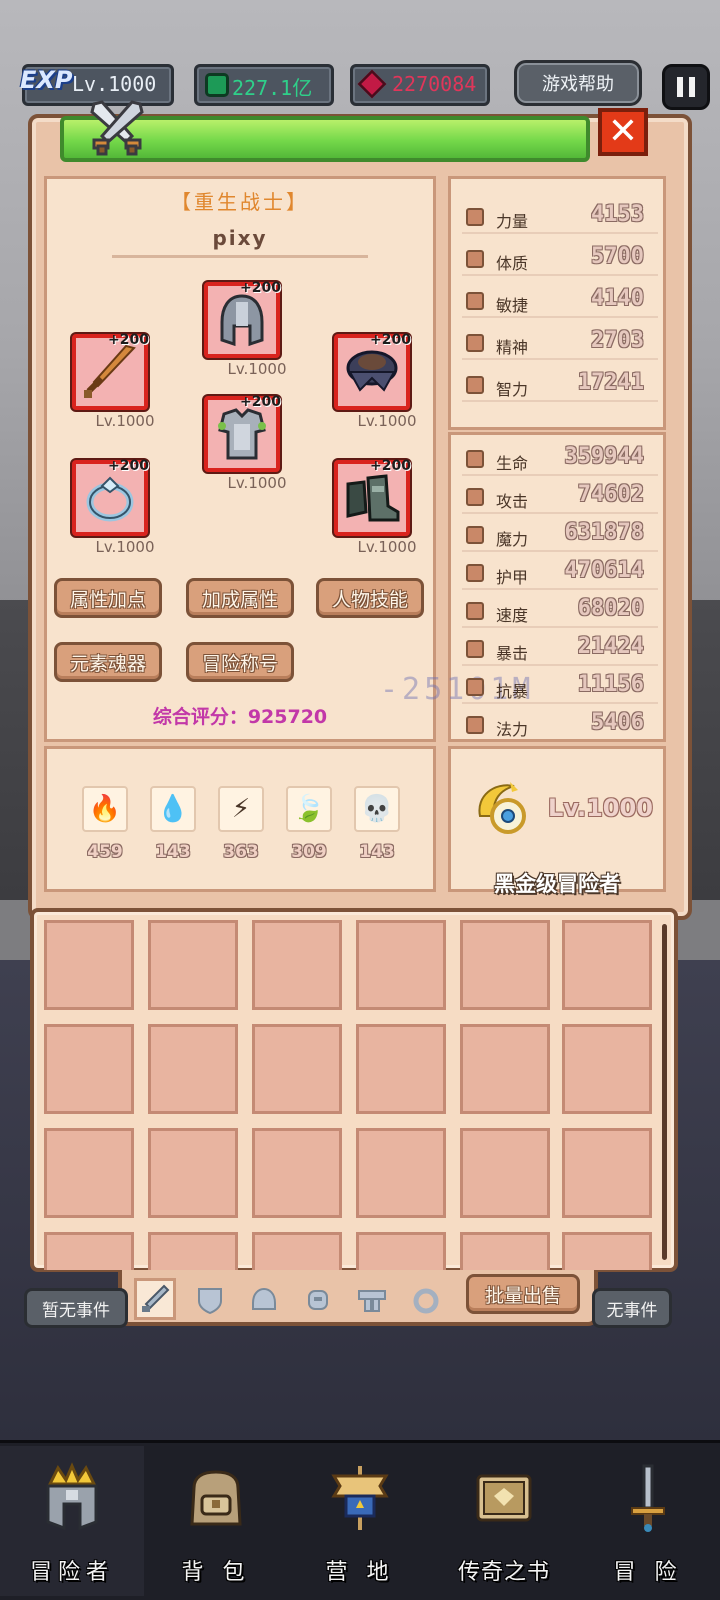 Image resolution: width=720 pixels, height=1600 pixels. Describe the element at coordinates (560, 687) in the screenshot. I see `stat-row-crit-resist: 抗暴 11156` at that location.